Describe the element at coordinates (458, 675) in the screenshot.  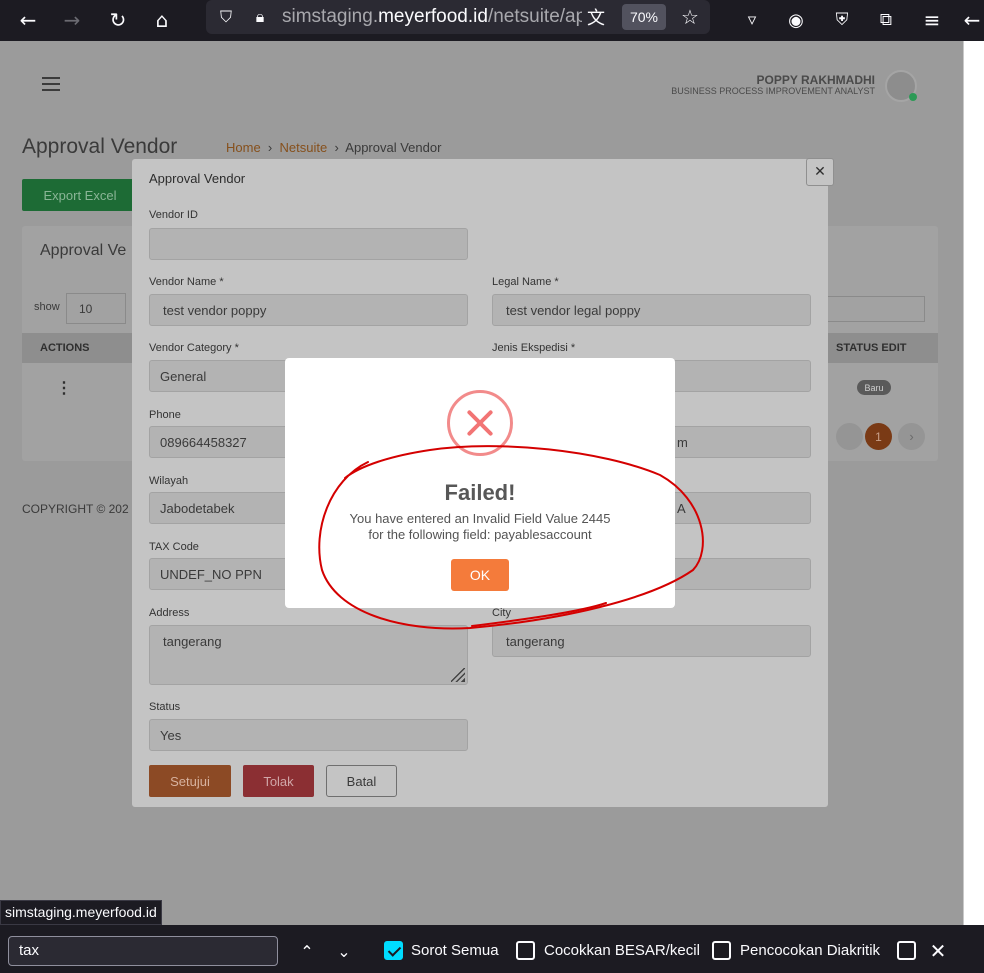
I see `resize-handle-icon` at that location.